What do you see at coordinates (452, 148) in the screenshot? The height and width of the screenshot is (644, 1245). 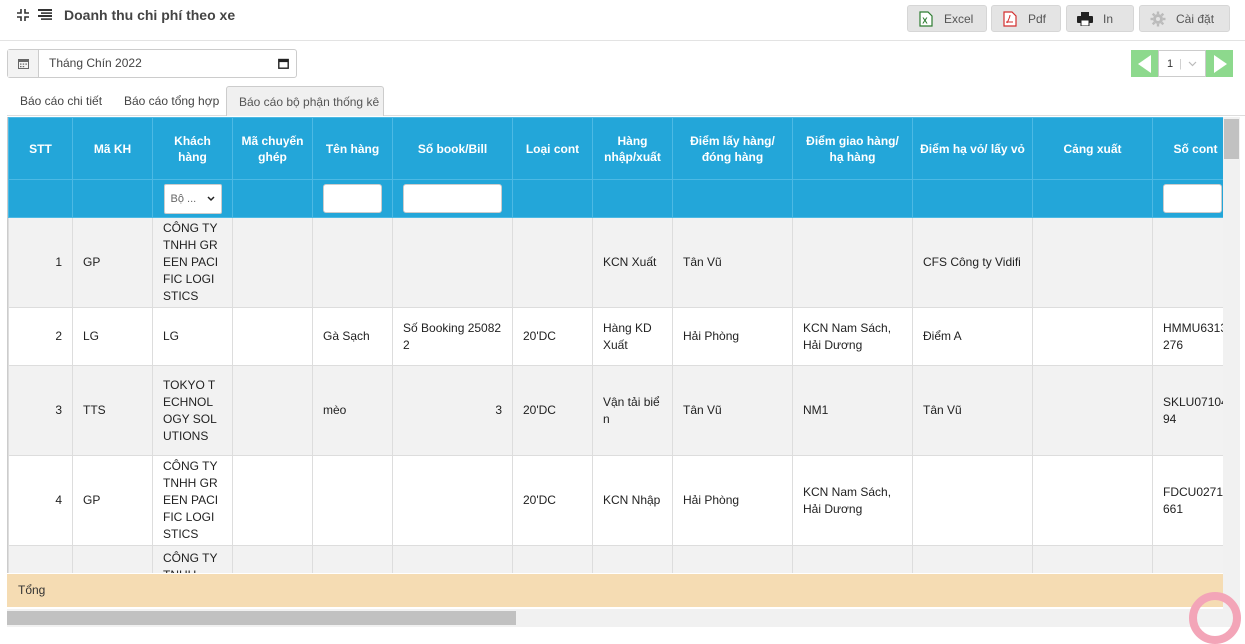 I see `col-header: Số book/Bill` at bounding box center [452, 148].